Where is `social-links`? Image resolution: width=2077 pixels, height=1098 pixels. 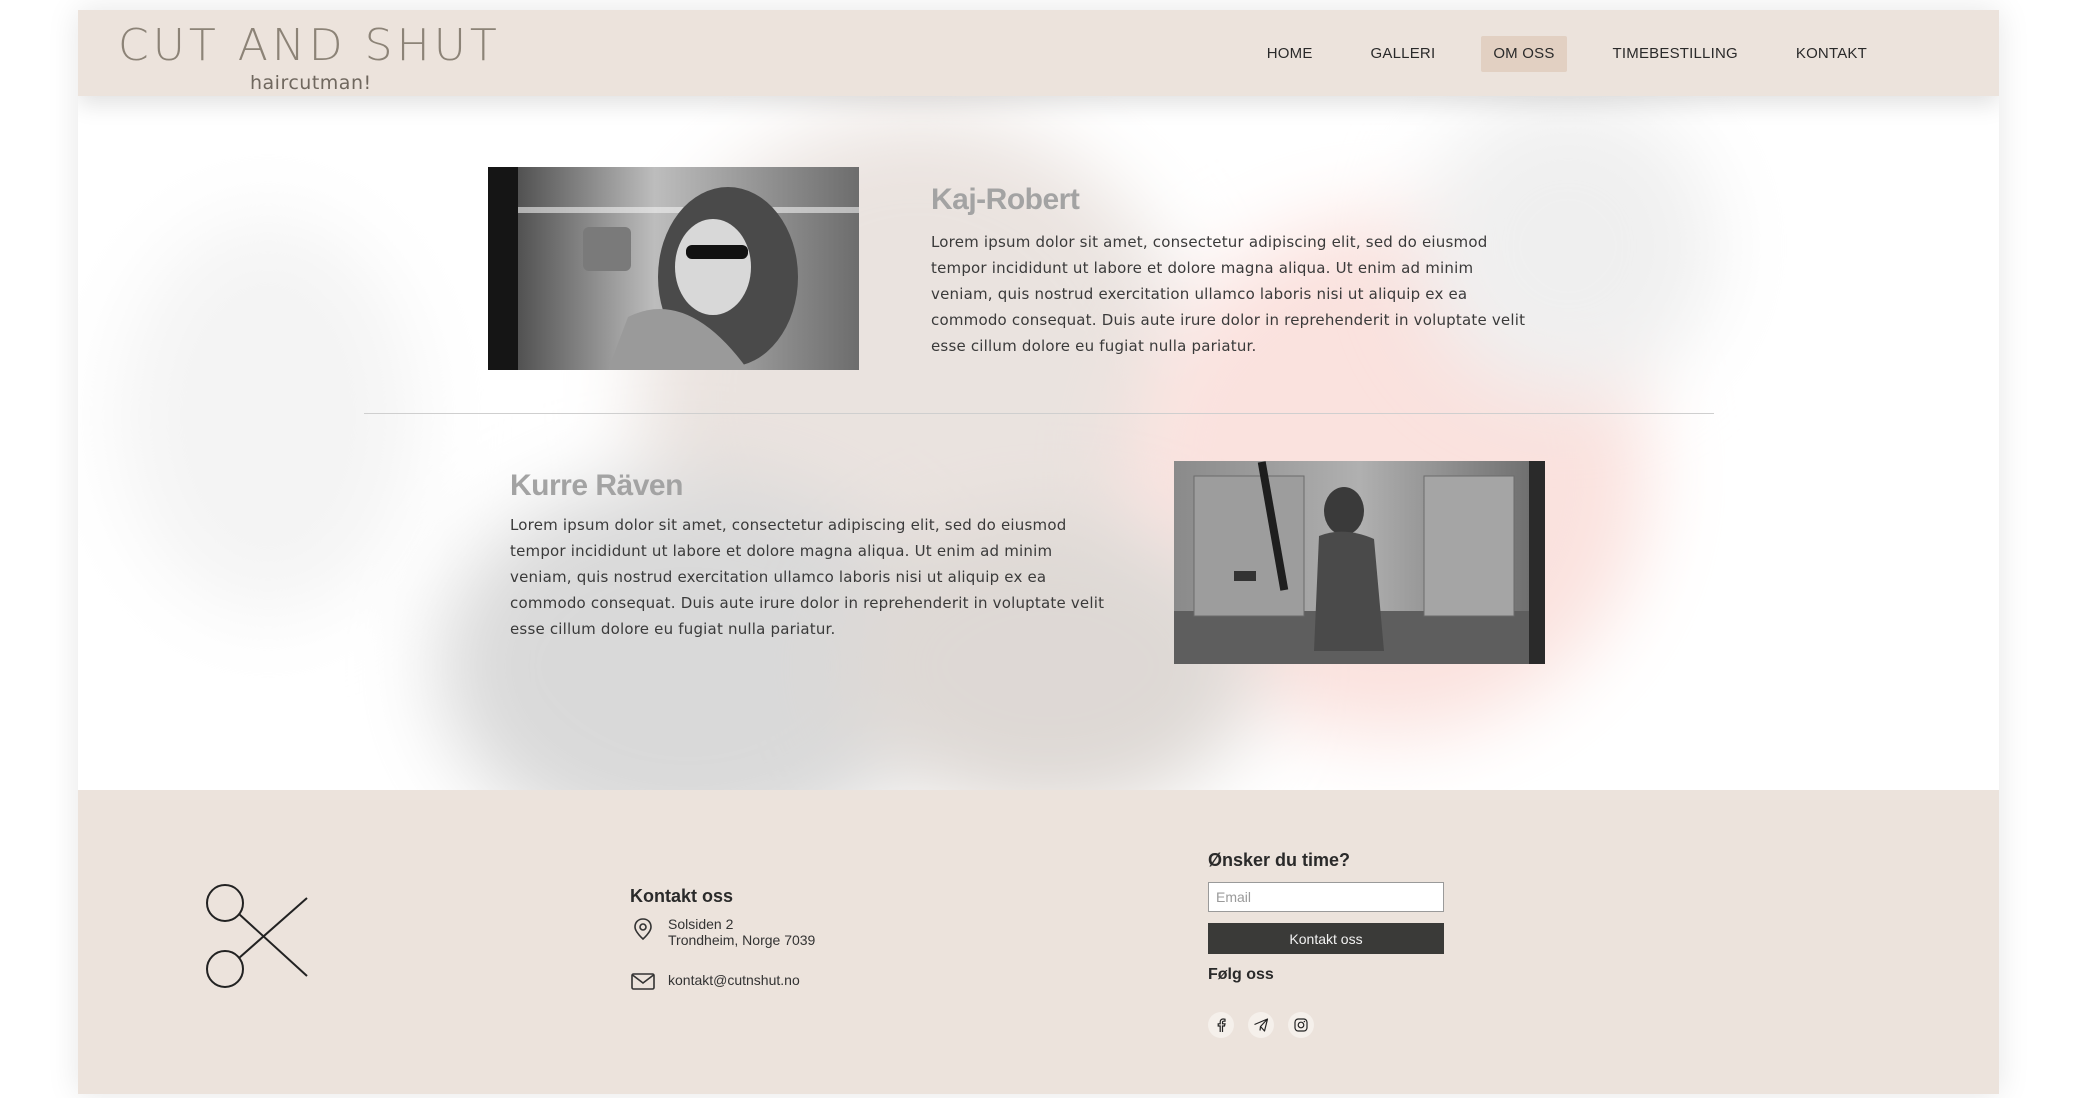
social-links is located at coordinates (1261, 1025).